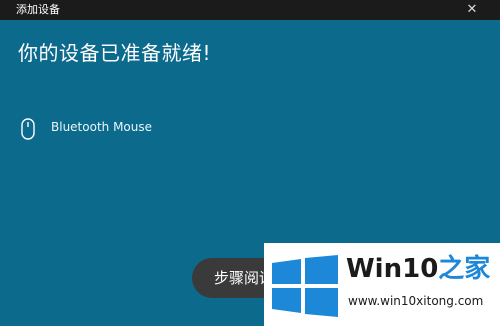  I want to click on page-title: 你的设备已准备就绪!, so click(115, 53).